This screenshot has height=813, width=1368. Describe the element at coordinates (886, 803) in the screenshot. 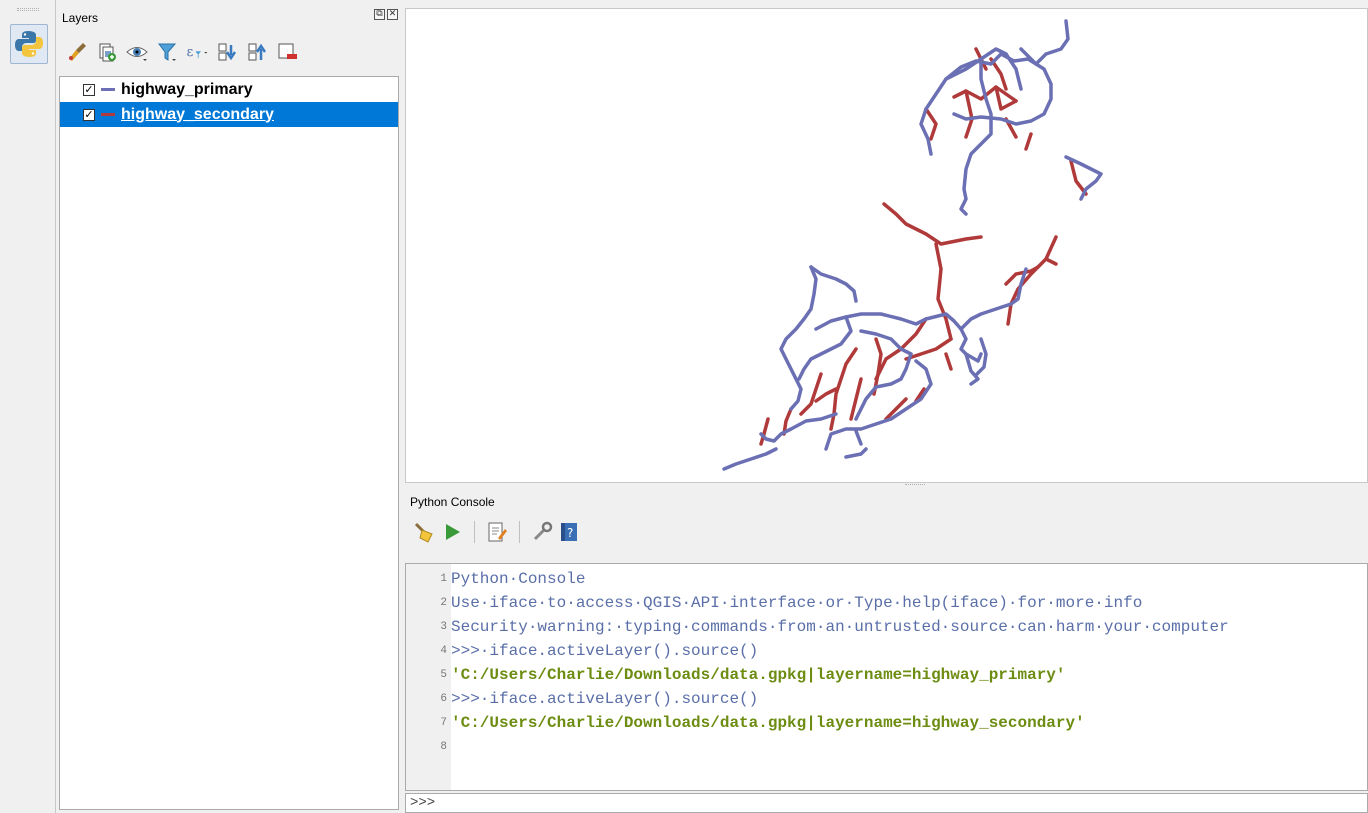

I see `console-input: >>>` at that location.